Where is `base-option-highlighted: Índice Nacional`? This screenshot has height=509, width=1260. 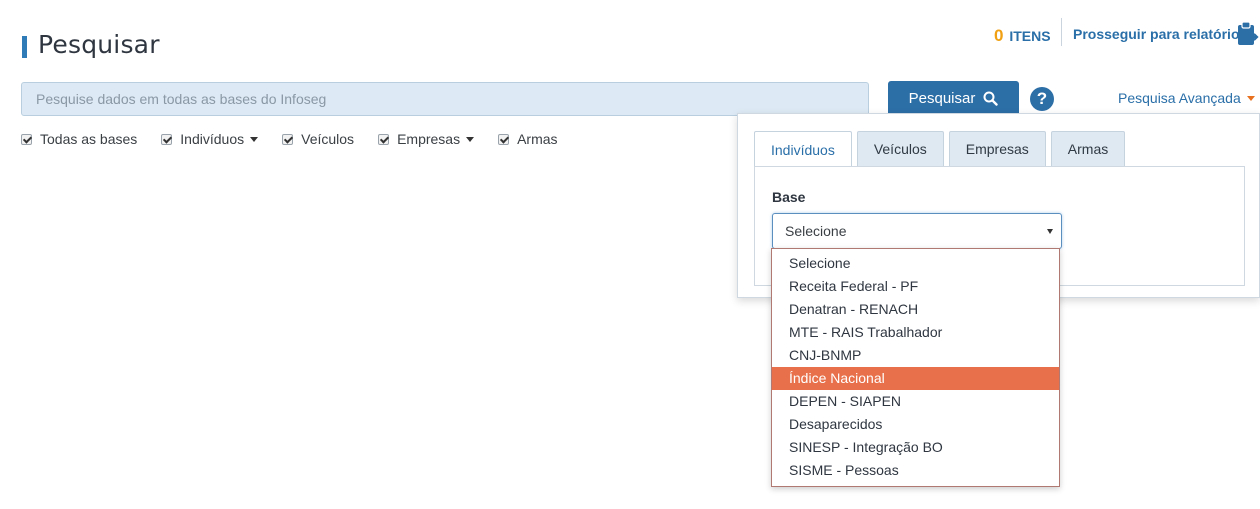
base-option-highlighted: Índice Nacional is located at coordinates (915, 378).